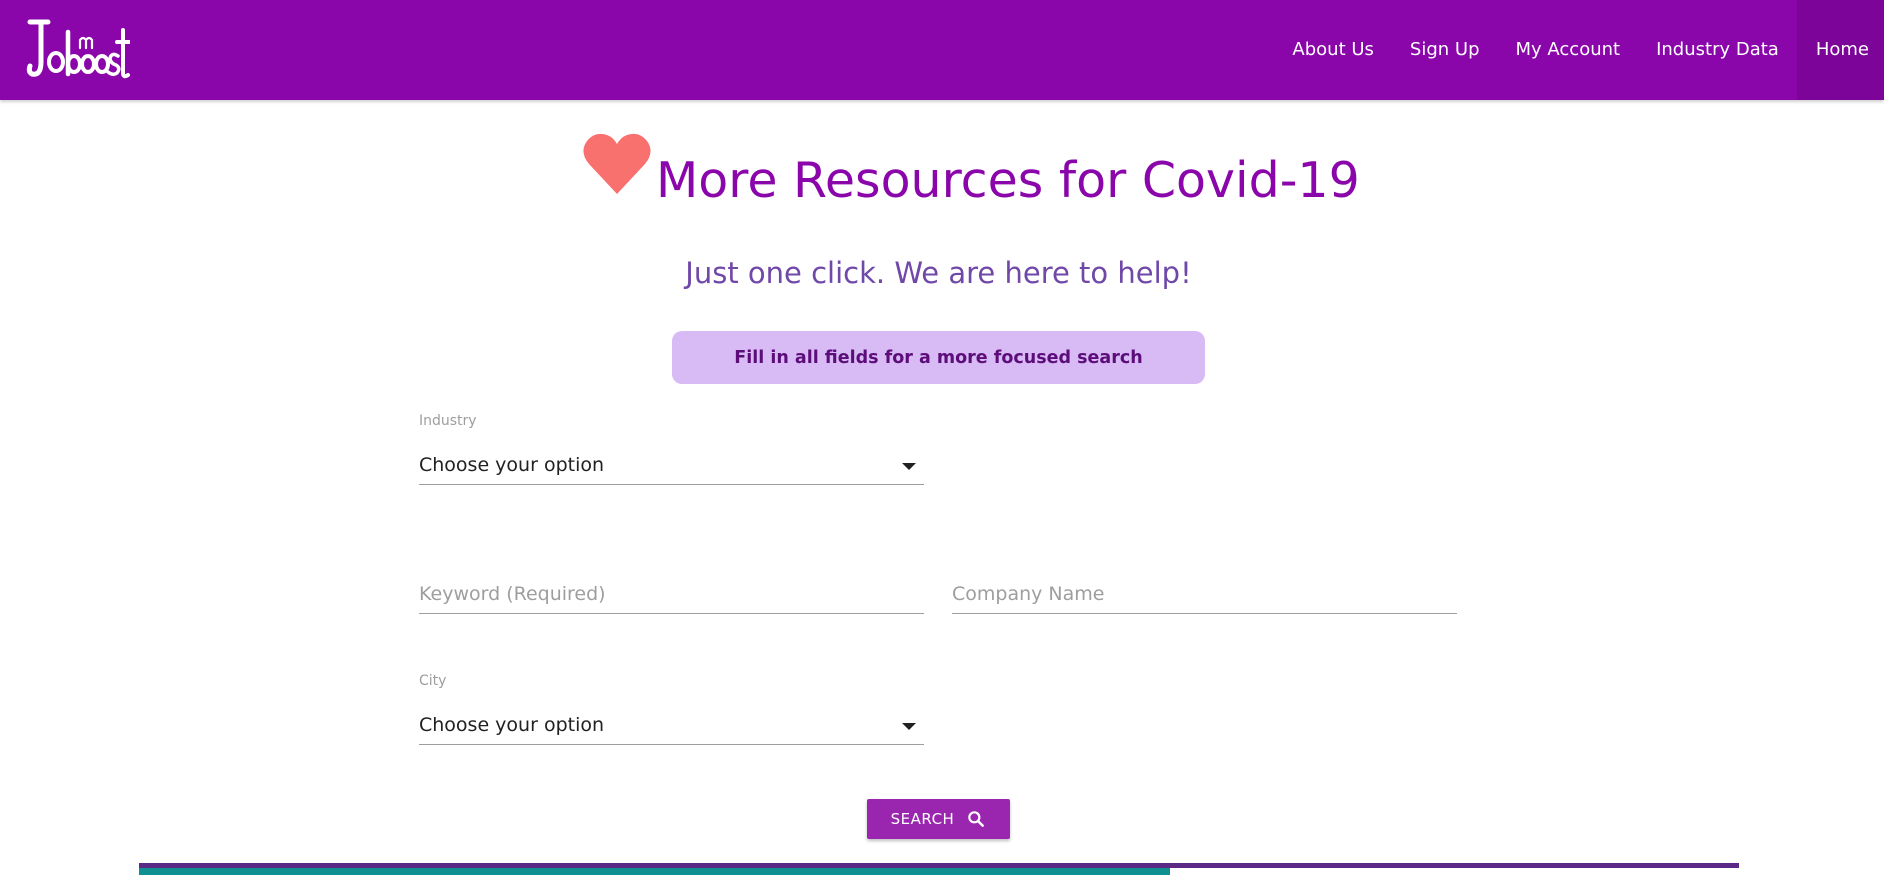 The height and width of the screenshot is (875, 1884). What do you see at coordinates (448, 421) in the screenshot?
I see `industry-label: Industry` at bounding box center [448, 421].